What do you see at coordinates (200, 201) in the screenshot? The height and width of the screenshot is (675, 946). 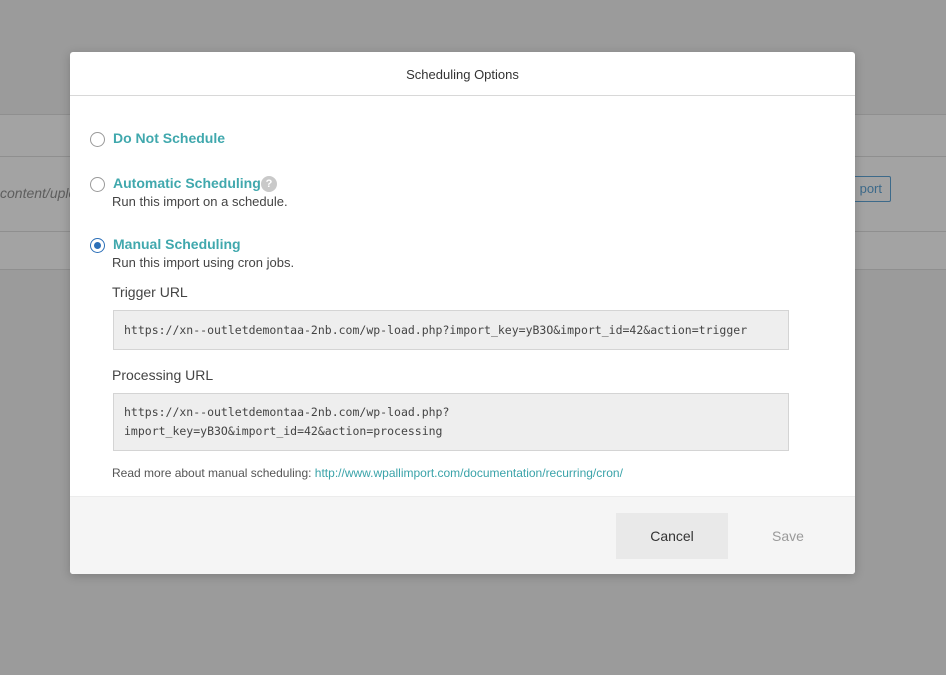 I see `option-description: Run this import on a schedule.` at bounding box center [200, 201].